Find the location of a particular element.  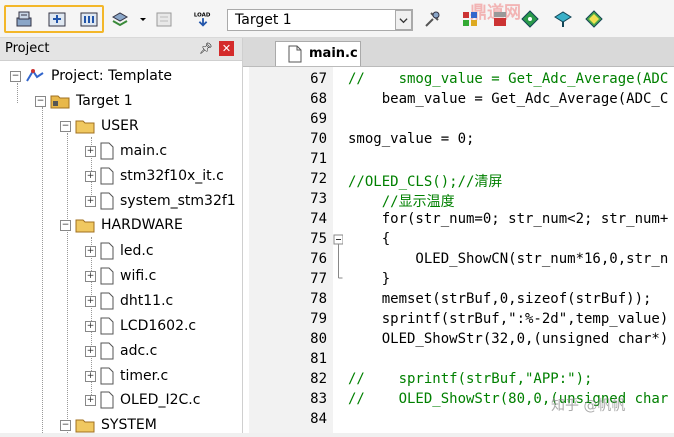

tree-root: − Project: Template is located at coordinates (91, 76).